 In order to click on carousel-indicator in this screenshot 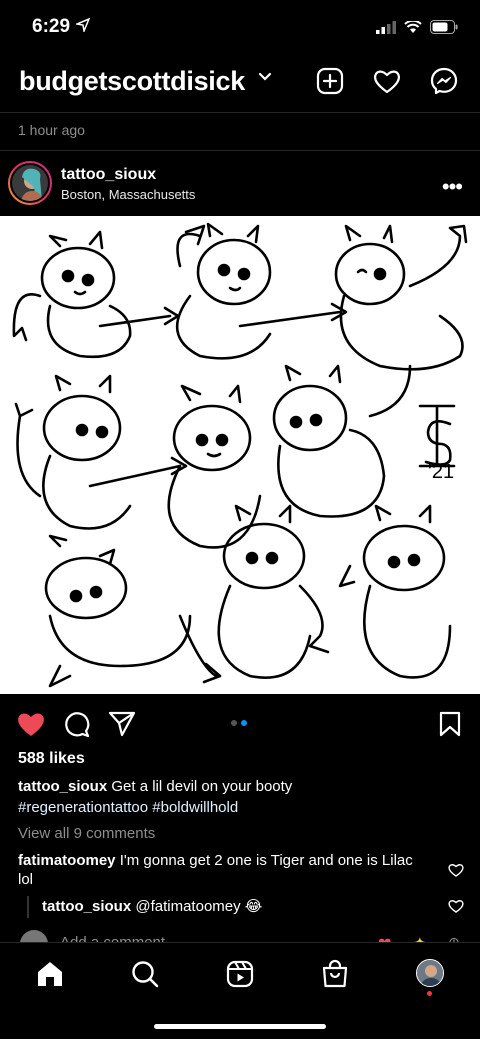, I will do `click(239, 723)`.